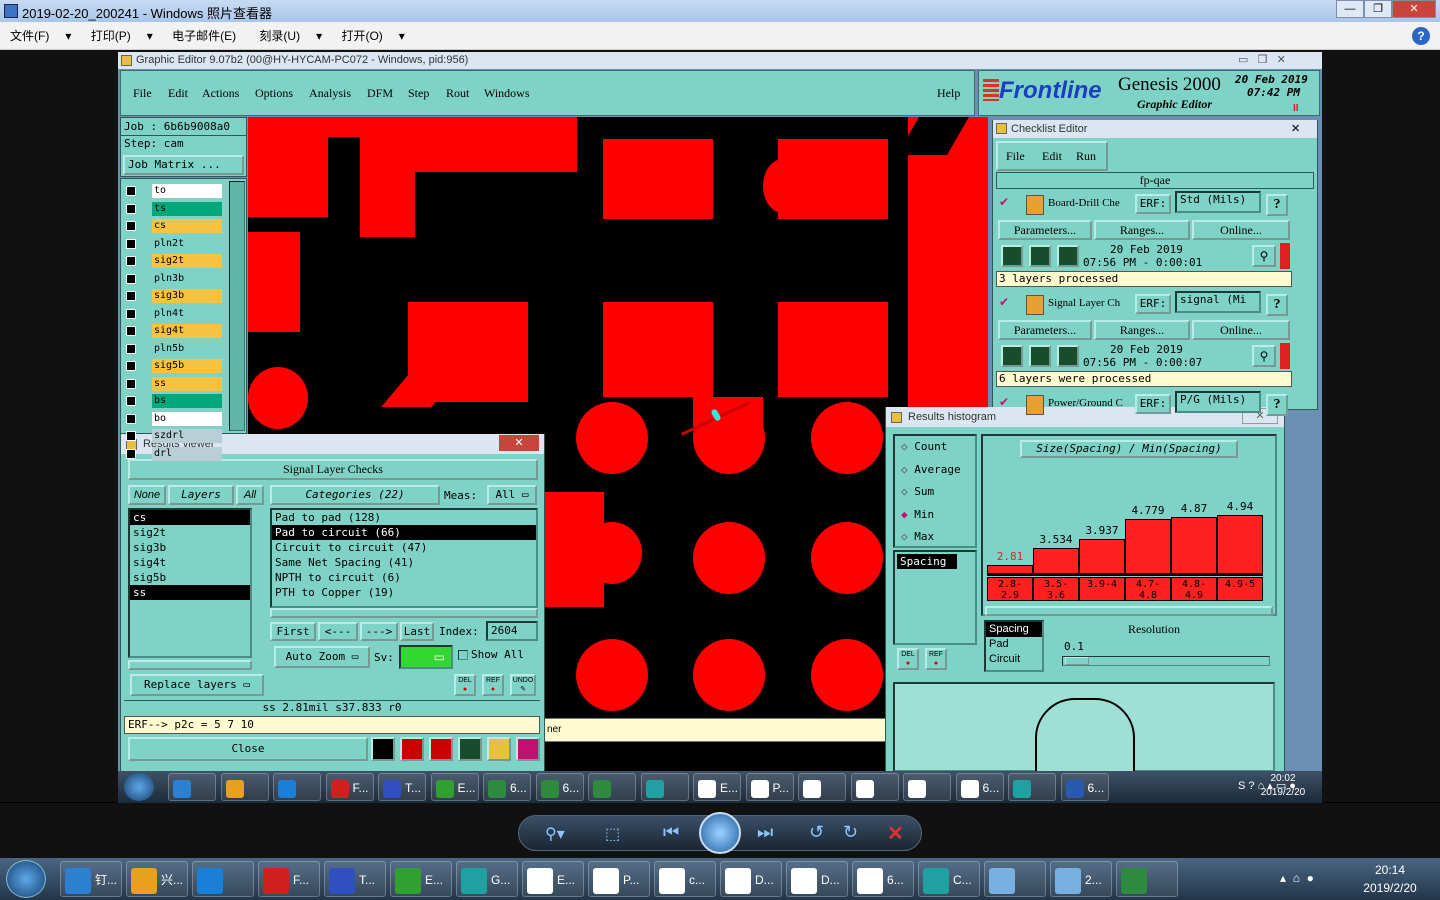 This screenshot has height=900, width=1440. I want to click on menu-analysis: Analysis, so click(330, 93).